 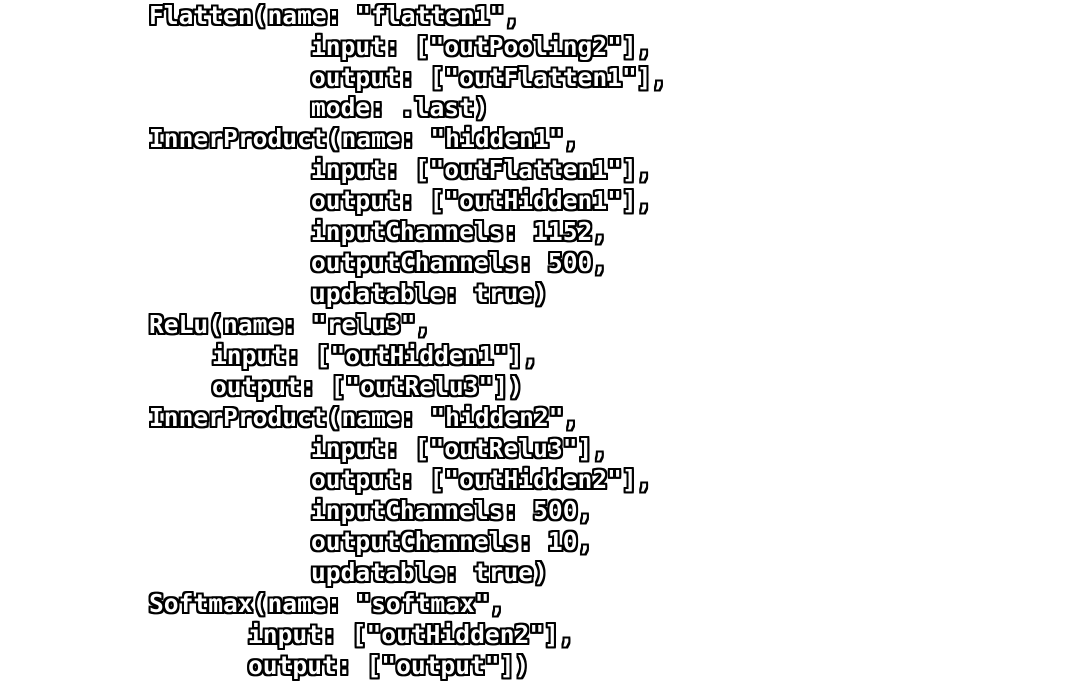 I want to click on code-line: output: ["outRelu3"]), so click(x=367, y=386).